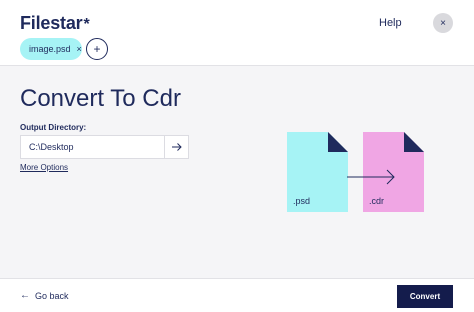 This screenshot has width=474, height=312. Describe the element at coordinates (92, 147) in the screenshot. I see `output-directory-input` at that location.